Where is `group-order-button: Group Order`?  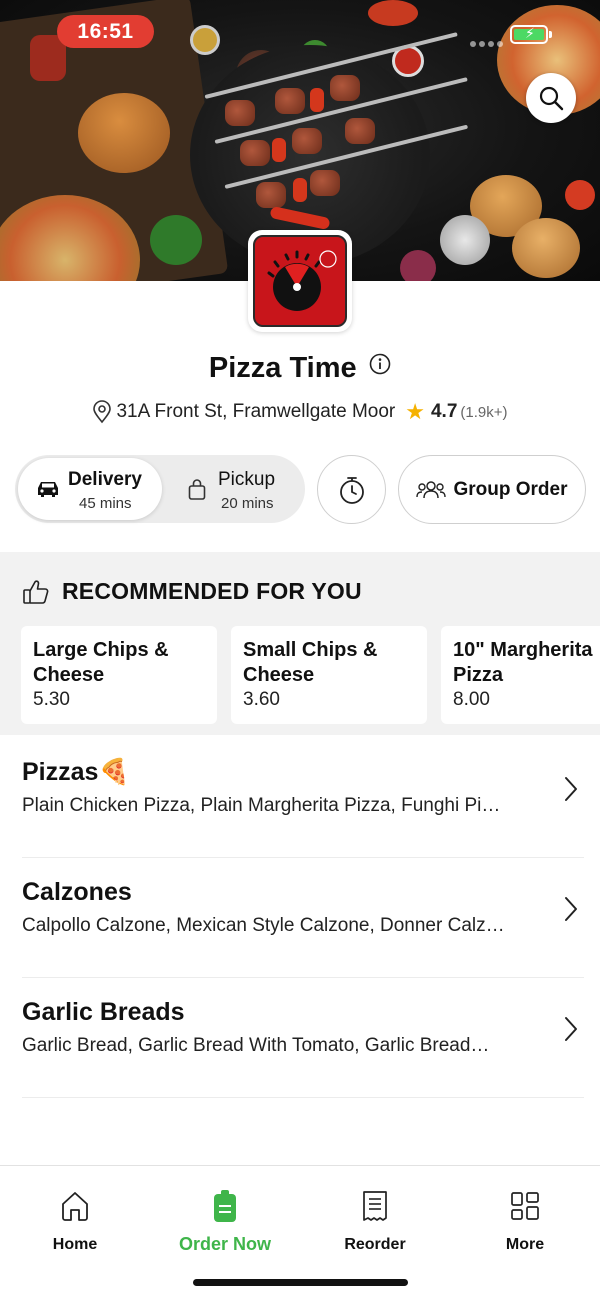 group-order-button: Group Order is located at coordinates (492, 489).